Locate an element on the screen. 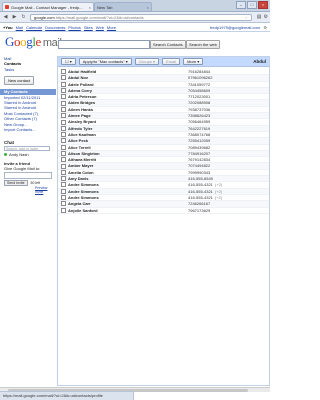 Image resolution: width=320 pixels, height=400 pixels. search-input is located at coordinates (104, 44).